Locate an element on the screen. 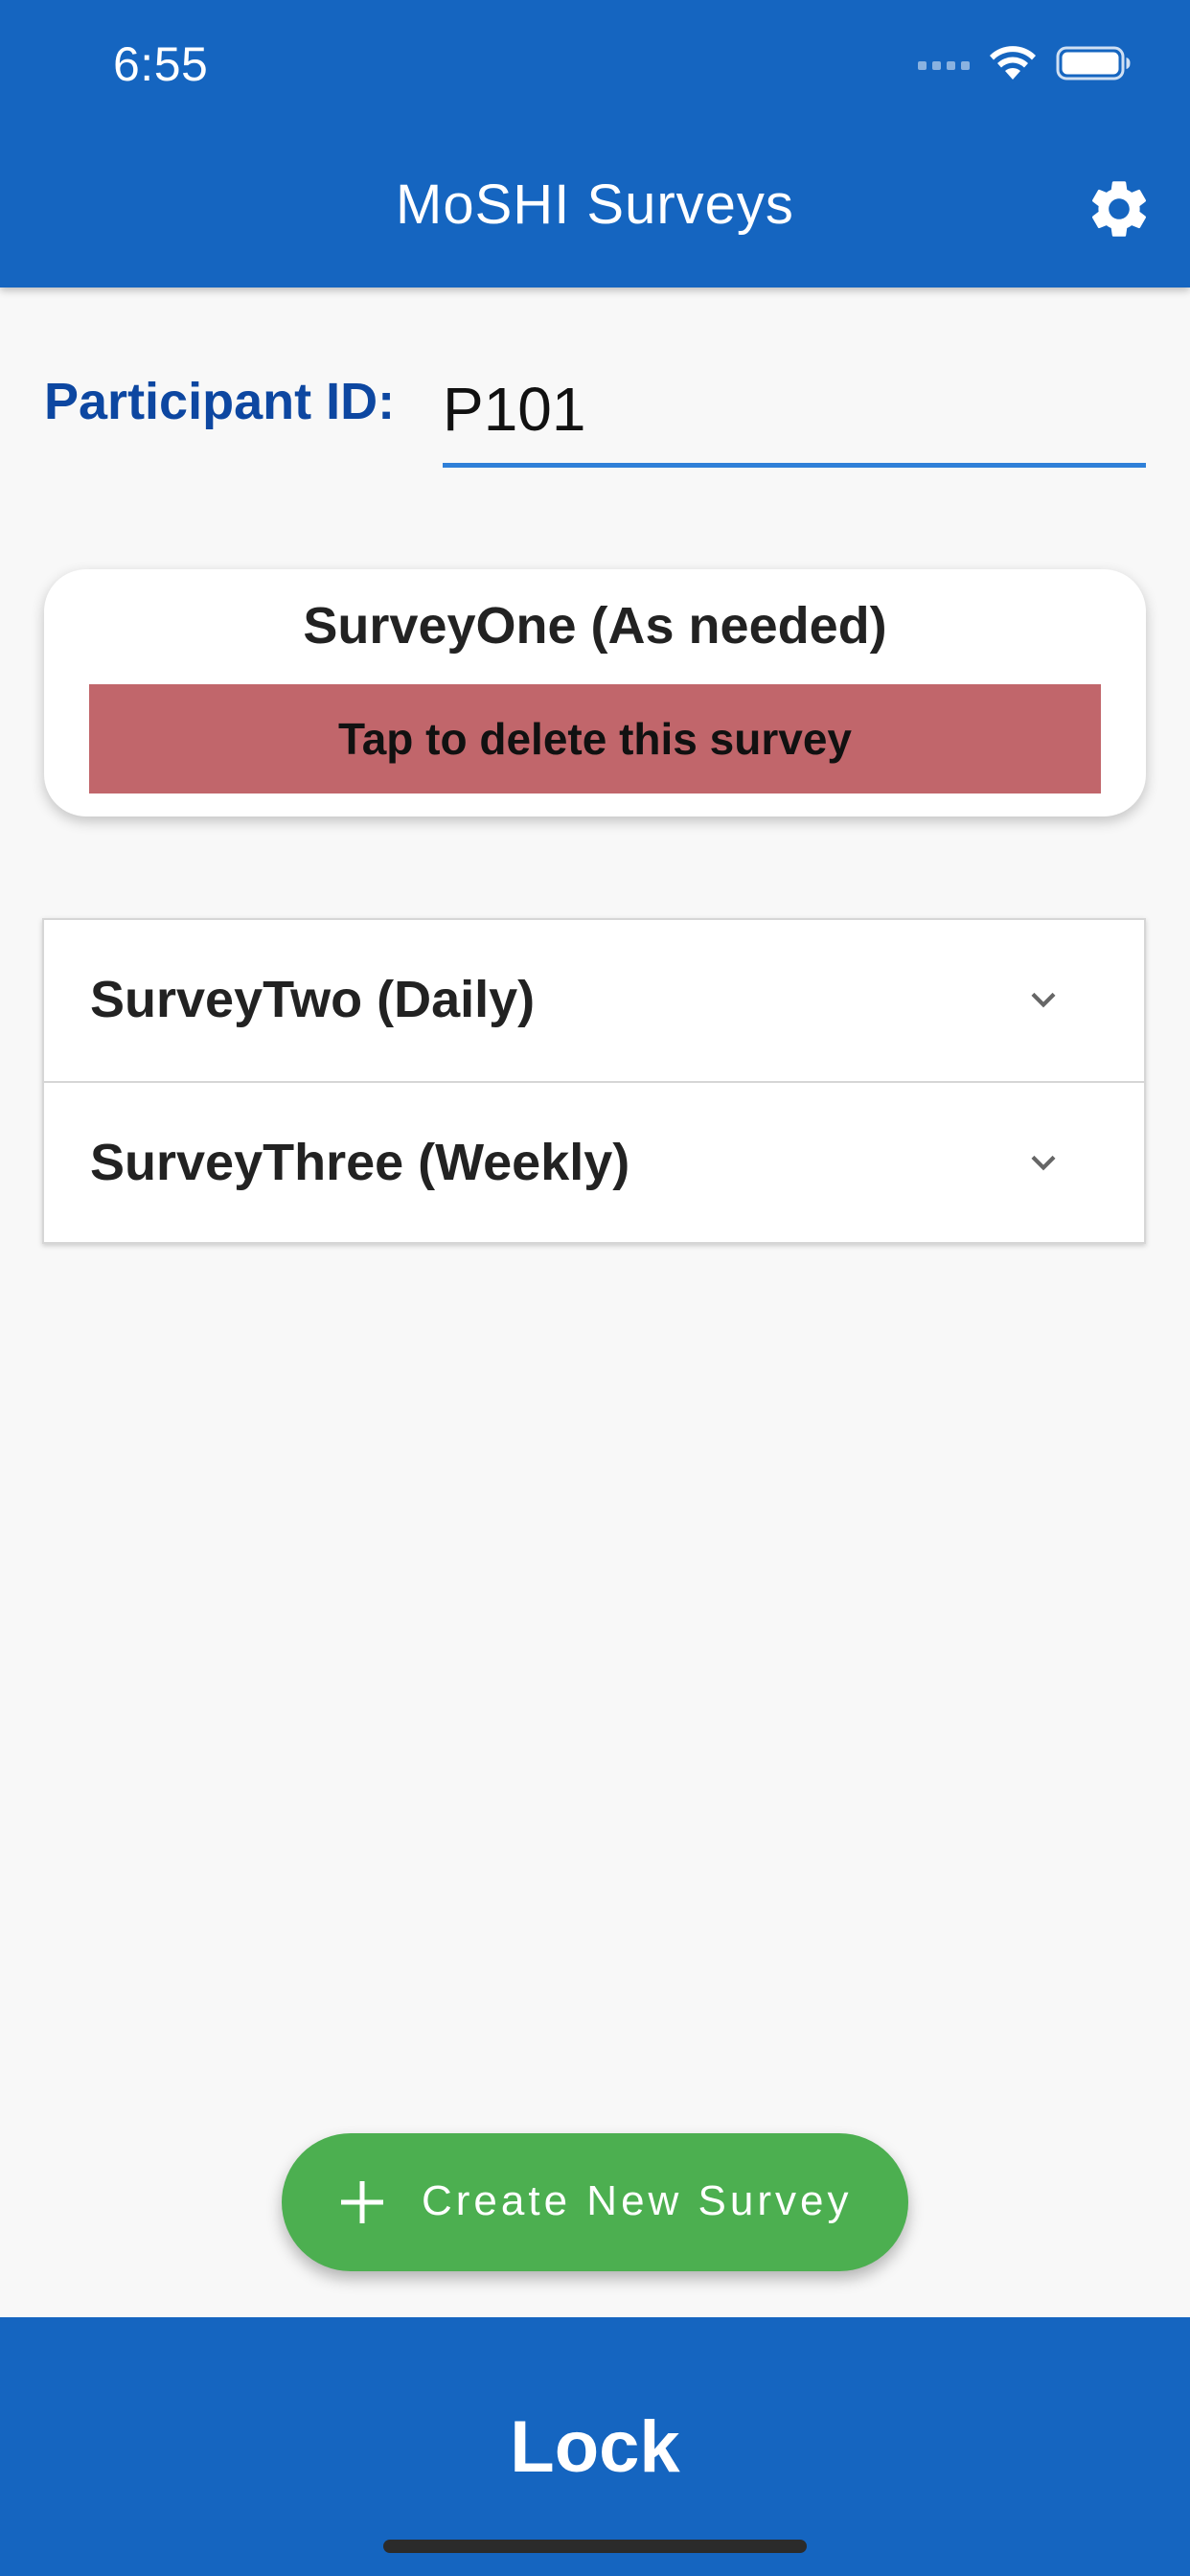 This screenshot has width=1190, height=2576. status-icons is located at coordinates (1026, 63).